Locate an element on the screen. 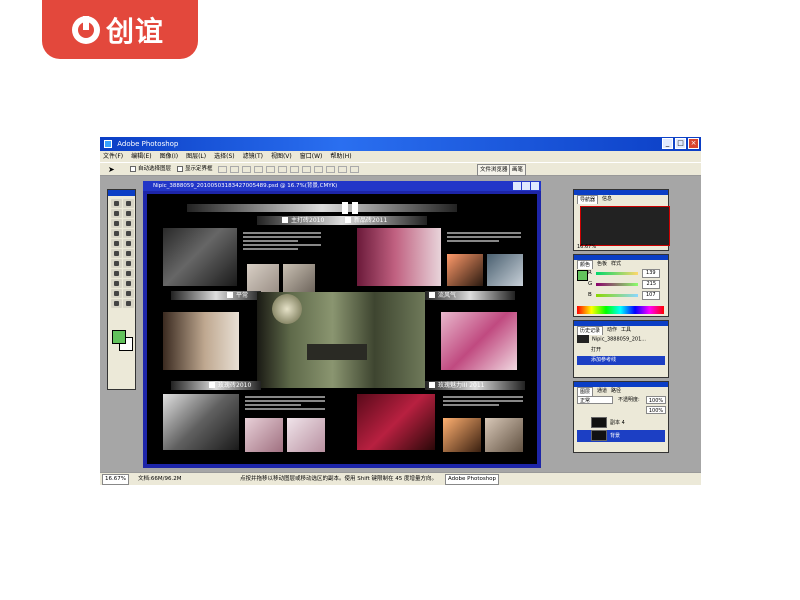 This screenshot has height=600, width=800. notes-tool-icon is located at coordinates (116, 293).